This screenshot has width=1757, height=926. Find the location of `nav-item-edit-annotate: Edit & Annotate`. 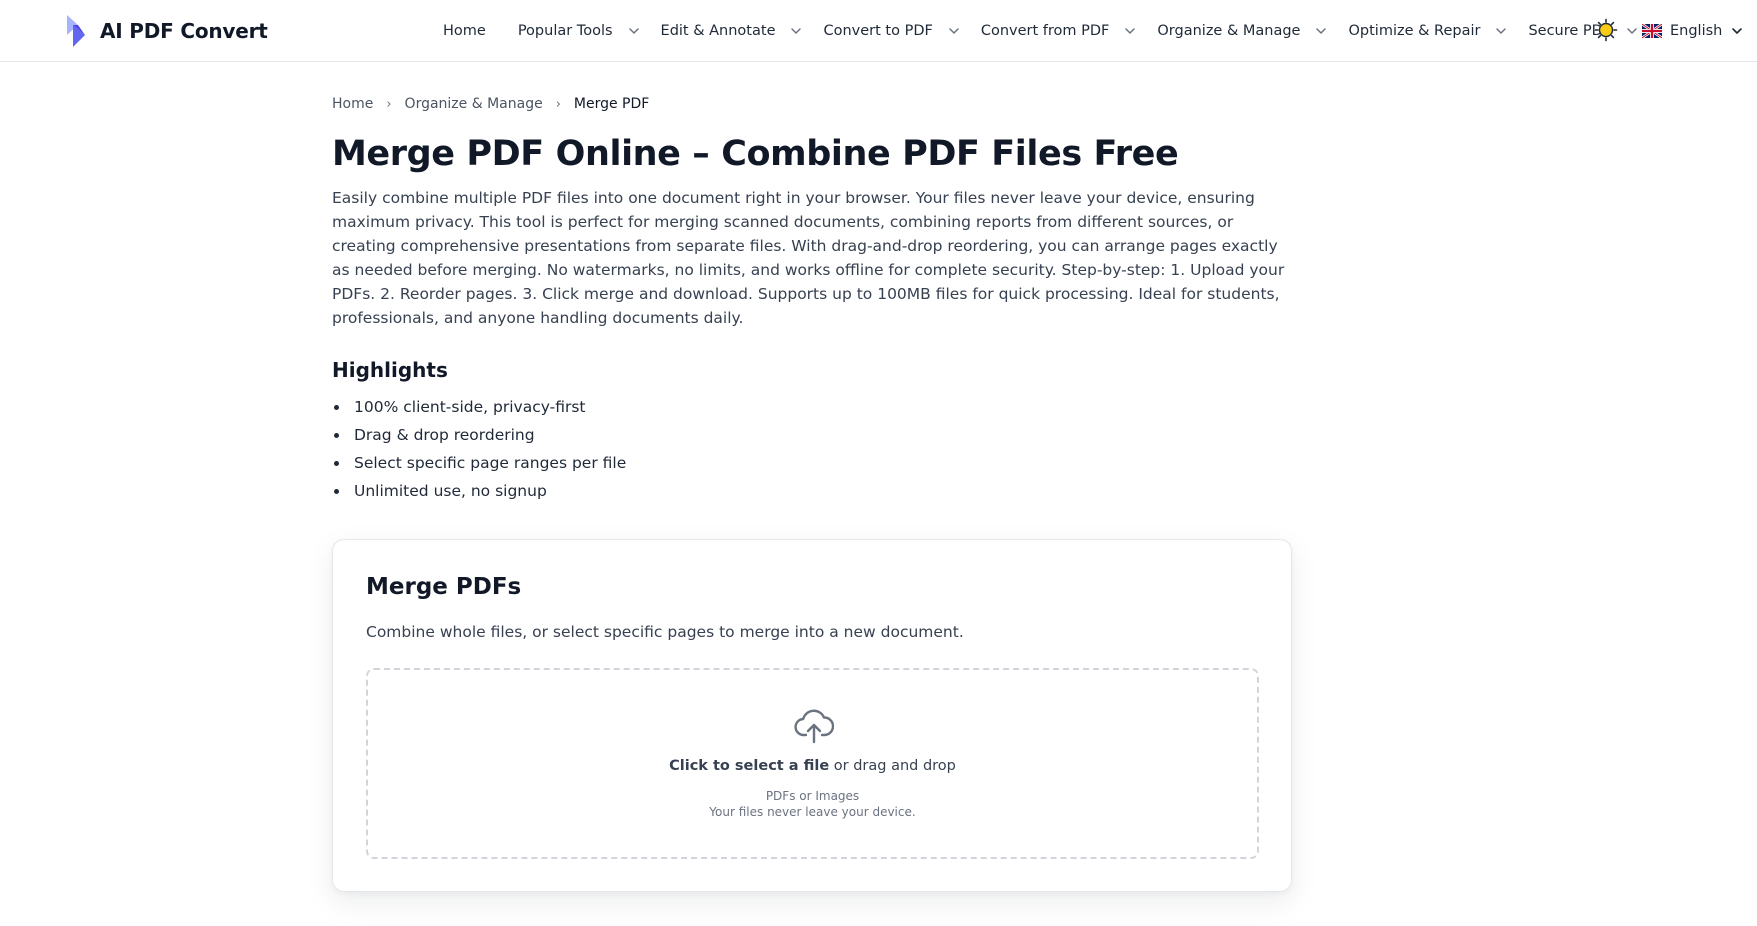

nav-item-edit-annotate: Edit & Annotate is located at coordinates (732, 31).